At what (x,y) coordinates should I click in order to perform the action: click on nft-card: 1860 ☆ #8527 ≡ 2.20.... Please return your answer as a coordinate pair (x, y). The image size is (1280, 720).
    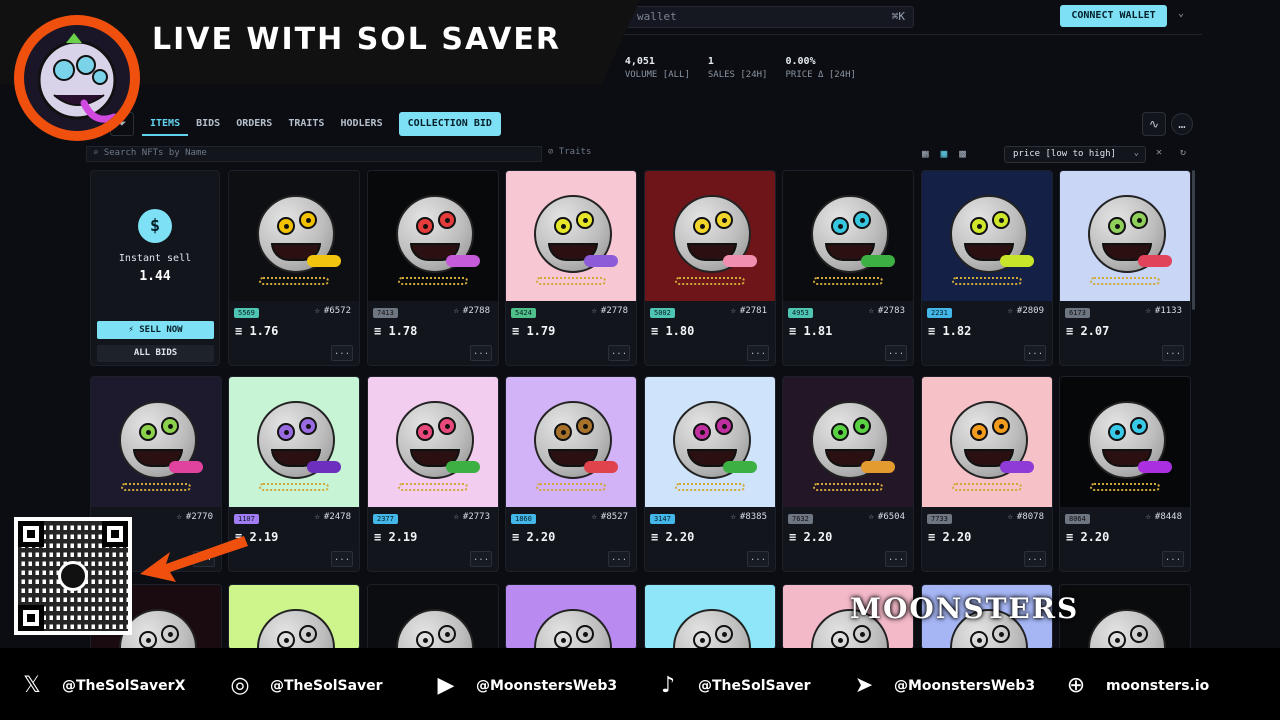
    Looking at the image, I should click on (571, 474).